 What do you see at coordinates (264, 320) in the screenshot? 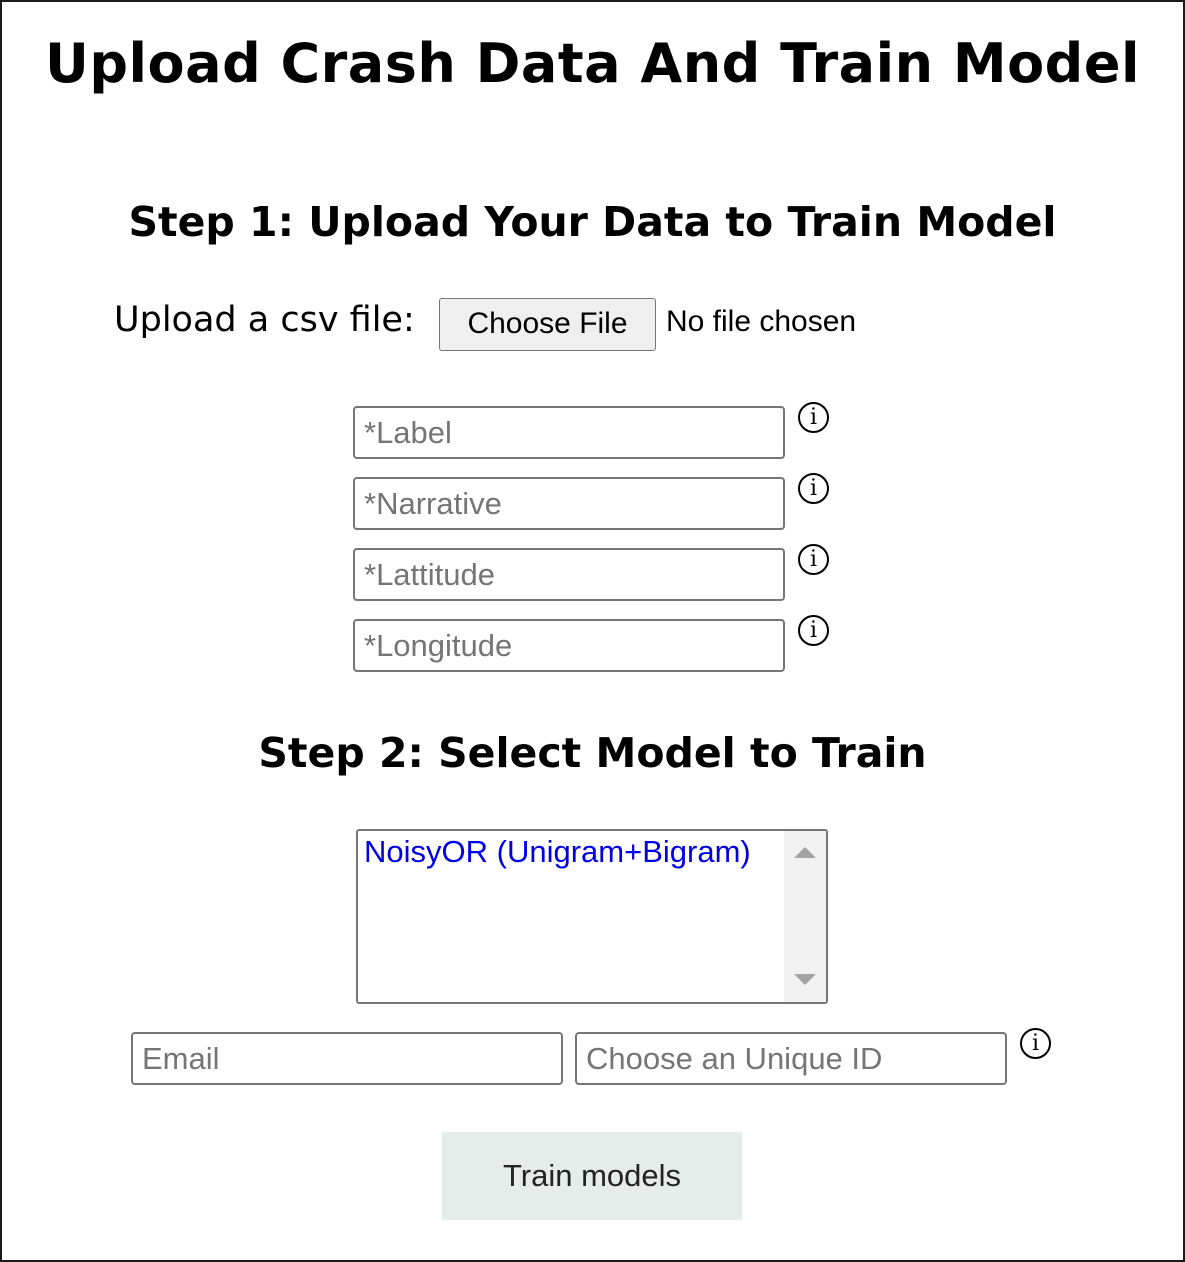
I see `upload-csv-label: Upload a csv file:` at bounding box center [264, 320].